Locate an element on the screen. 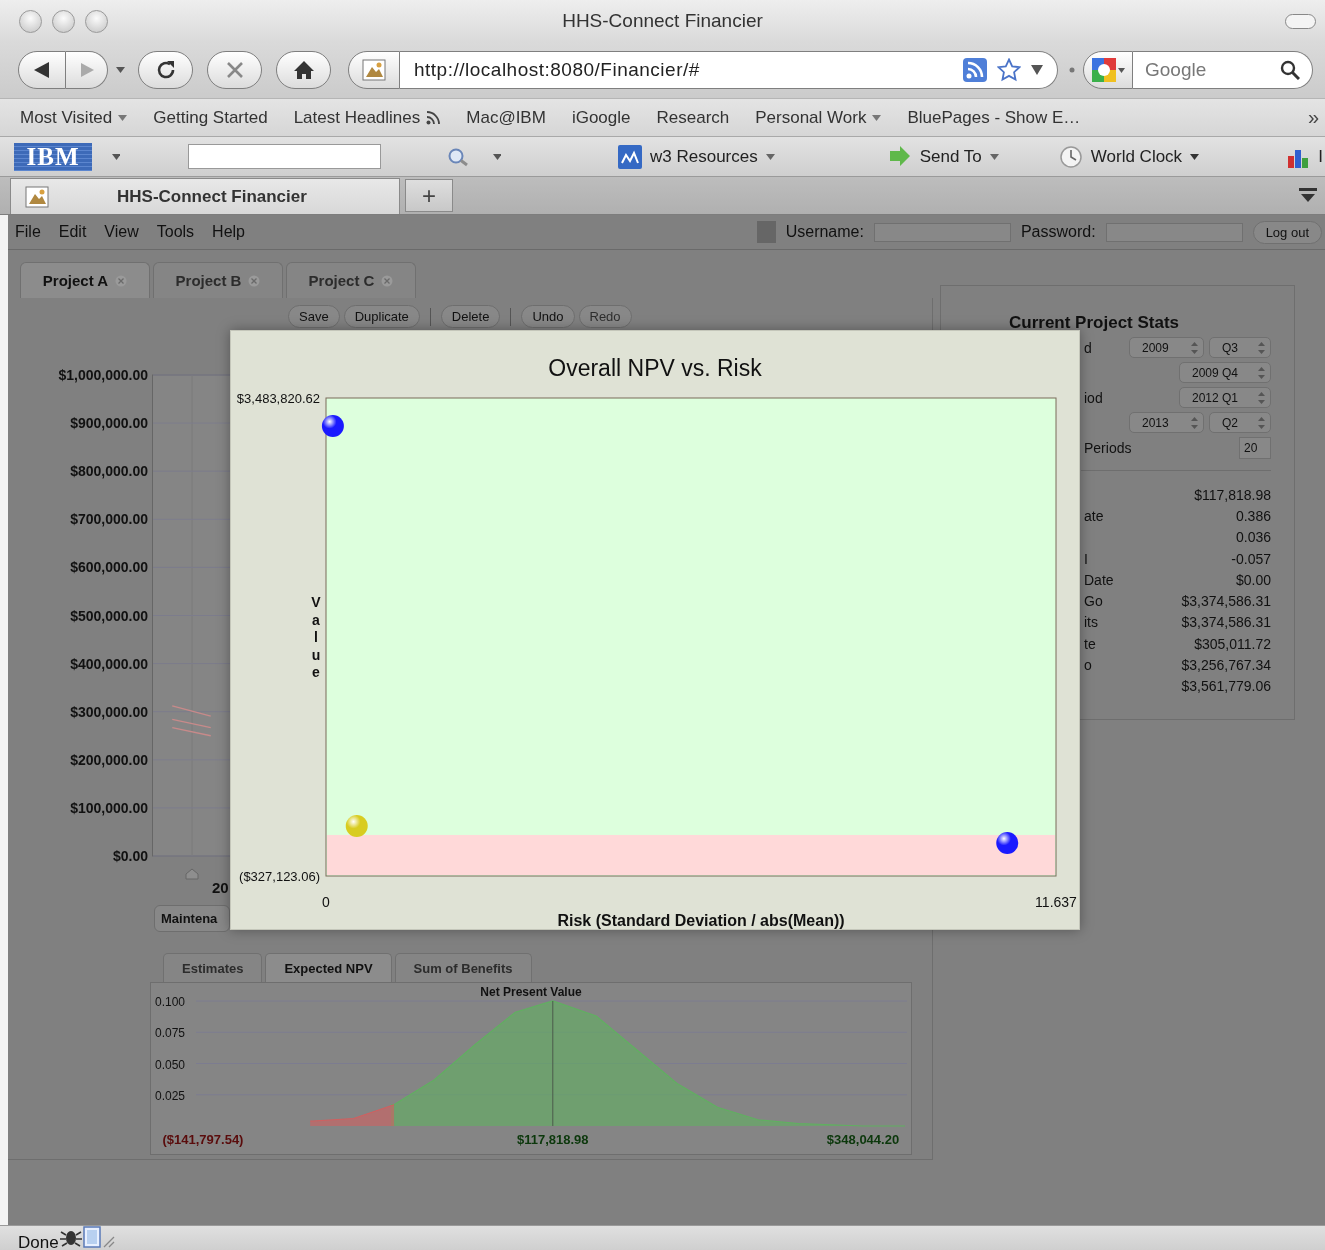  arrow-icon is located at coordinates (899, 156).